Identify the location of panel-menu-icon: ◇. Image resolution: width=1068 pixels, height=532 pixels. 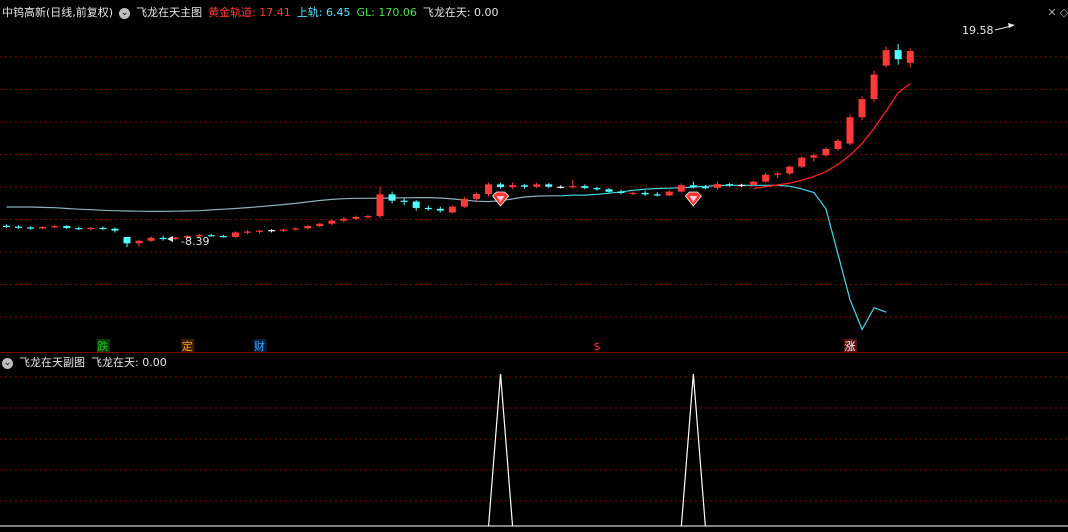
(1063, 13).